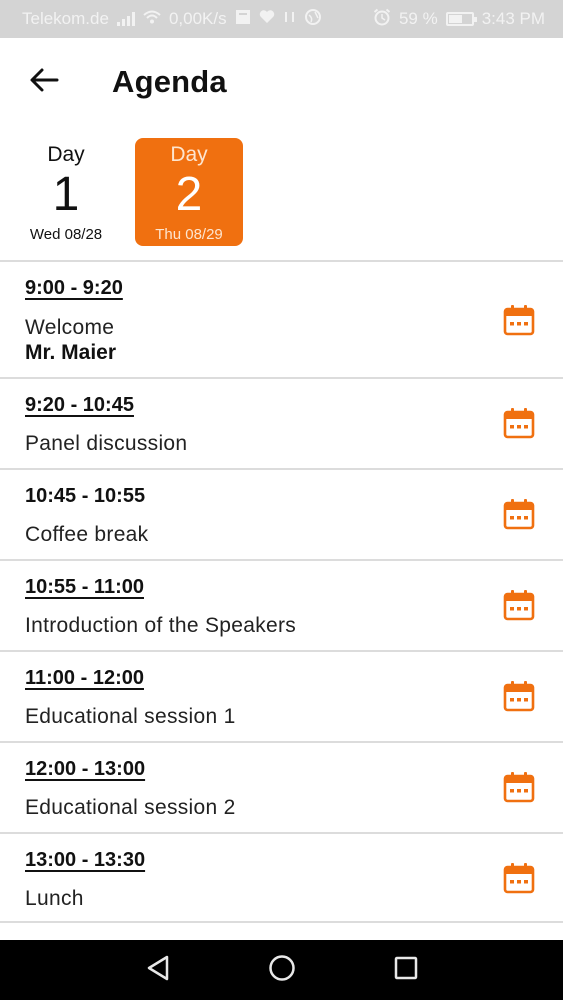 This screenshot has width=563, height=1000. Describe the element at coordinates (83, 405) in the screenshot. I see `item-time: 9:20 - 10:45` at that location.